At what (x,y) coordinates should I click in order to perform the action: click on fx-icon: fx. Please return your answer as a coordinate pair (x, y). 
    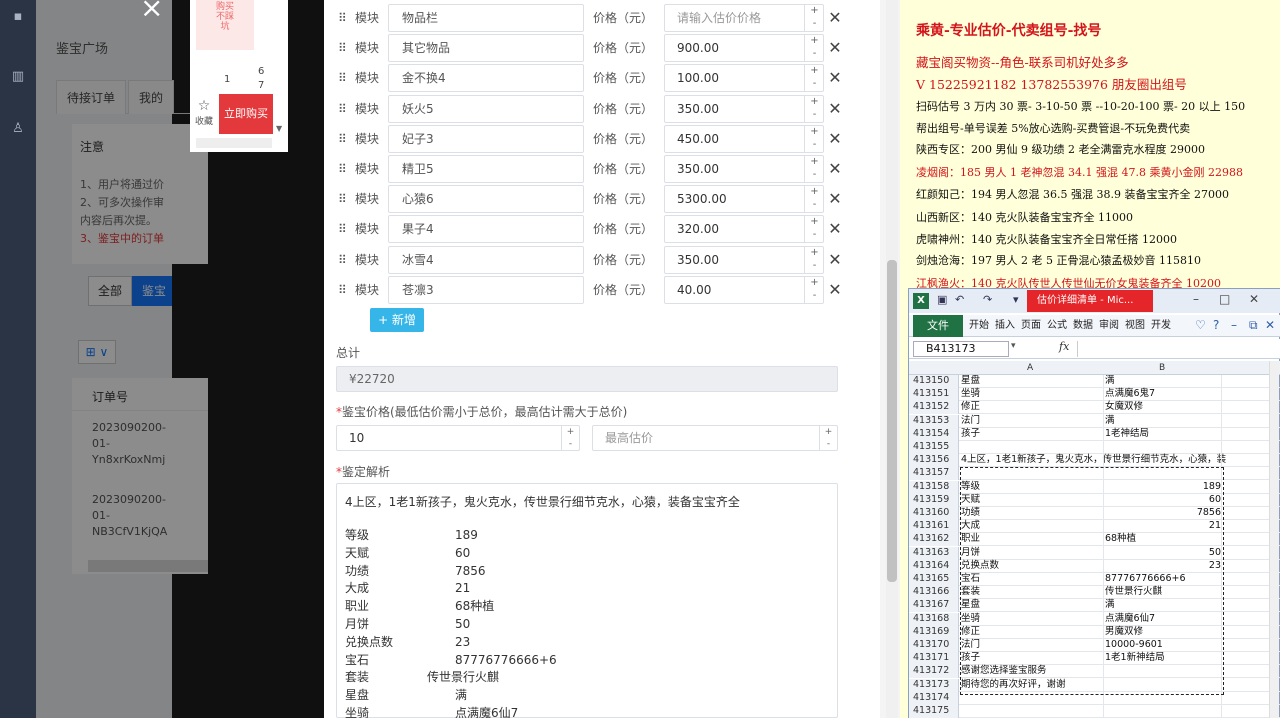
    Looking at the image, I should click on (1064, 346).